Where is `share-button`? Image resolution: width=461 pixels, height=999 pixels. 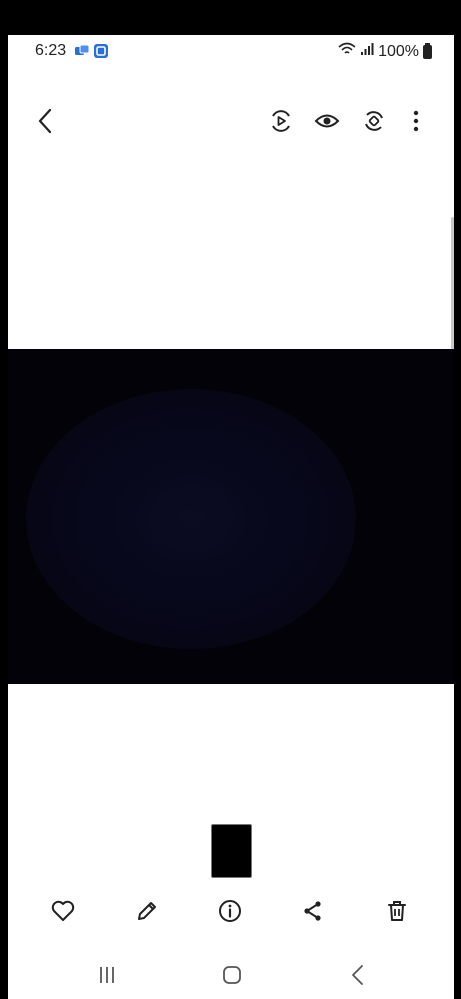
share-button is located at coordinates (313, 911).